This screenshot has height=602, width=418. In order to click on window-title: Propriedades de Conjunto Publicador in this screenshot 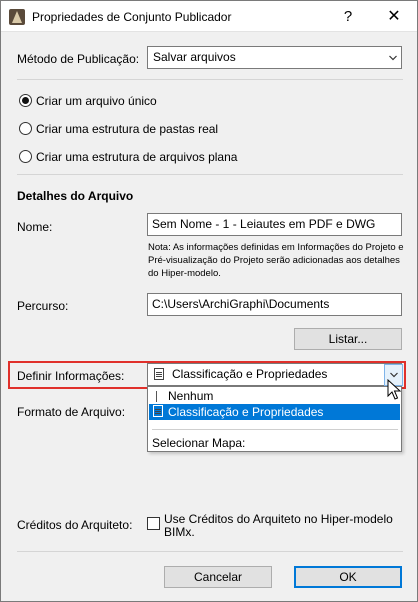, I will do `click(132, 17)`.